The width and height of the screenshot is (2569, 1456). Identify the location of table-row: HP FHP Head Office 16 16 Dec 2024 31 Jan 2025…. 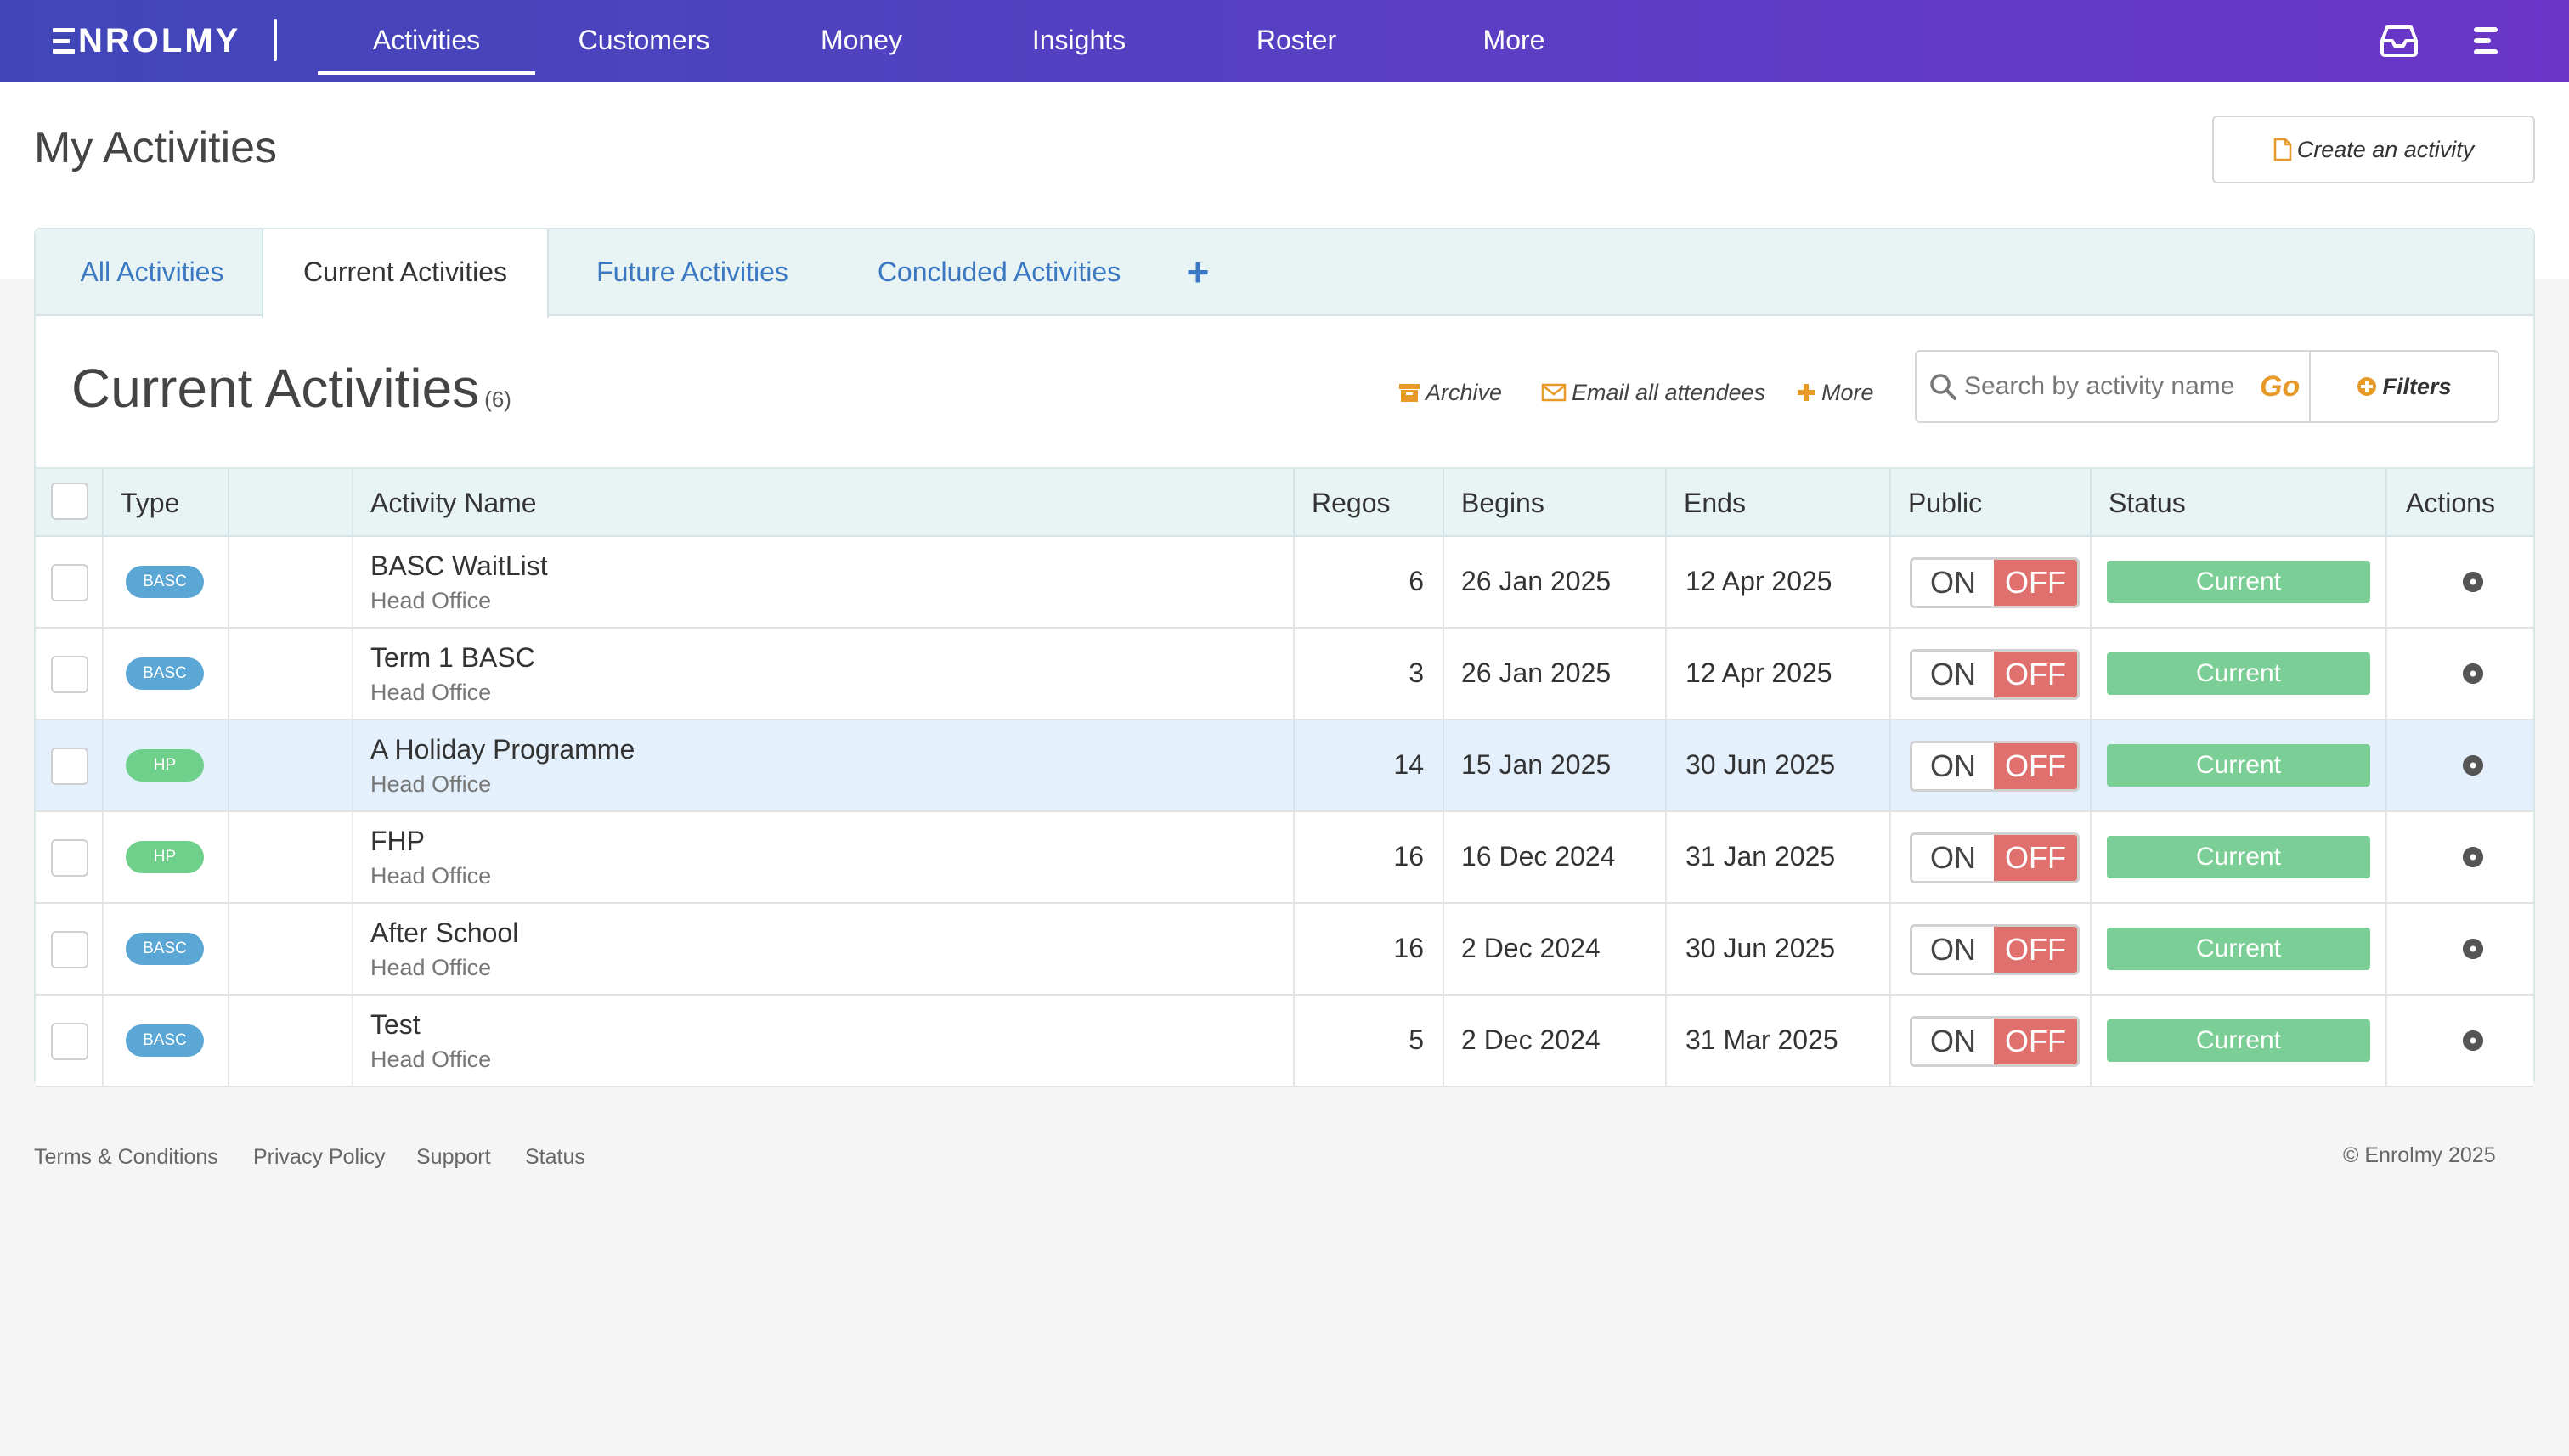
(1284, 858).